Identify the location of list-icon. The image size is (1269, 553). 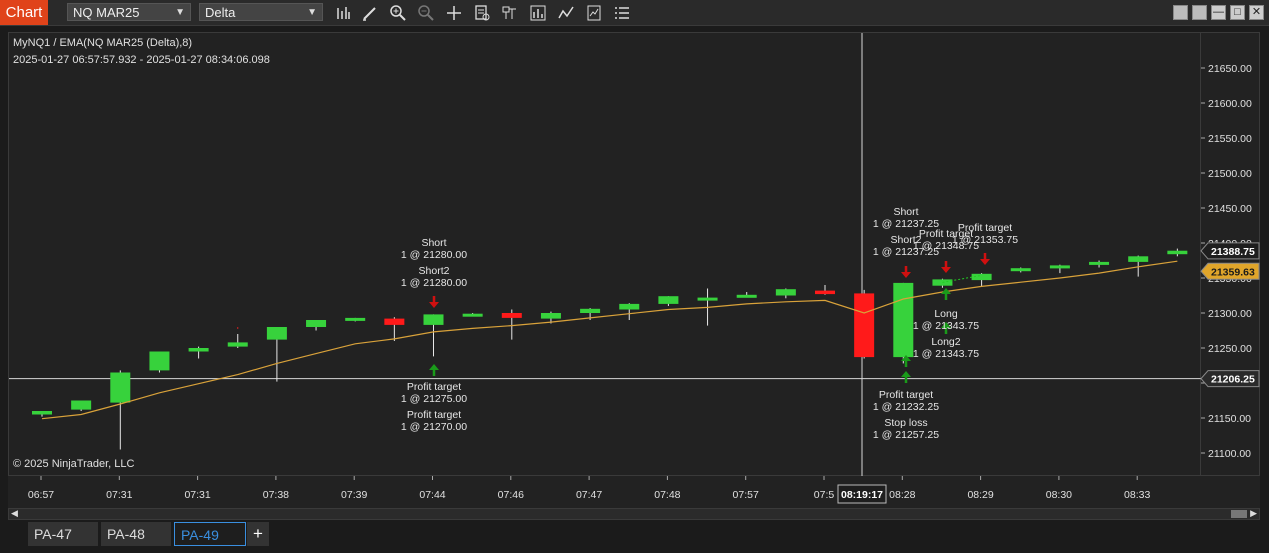
(622, 13).